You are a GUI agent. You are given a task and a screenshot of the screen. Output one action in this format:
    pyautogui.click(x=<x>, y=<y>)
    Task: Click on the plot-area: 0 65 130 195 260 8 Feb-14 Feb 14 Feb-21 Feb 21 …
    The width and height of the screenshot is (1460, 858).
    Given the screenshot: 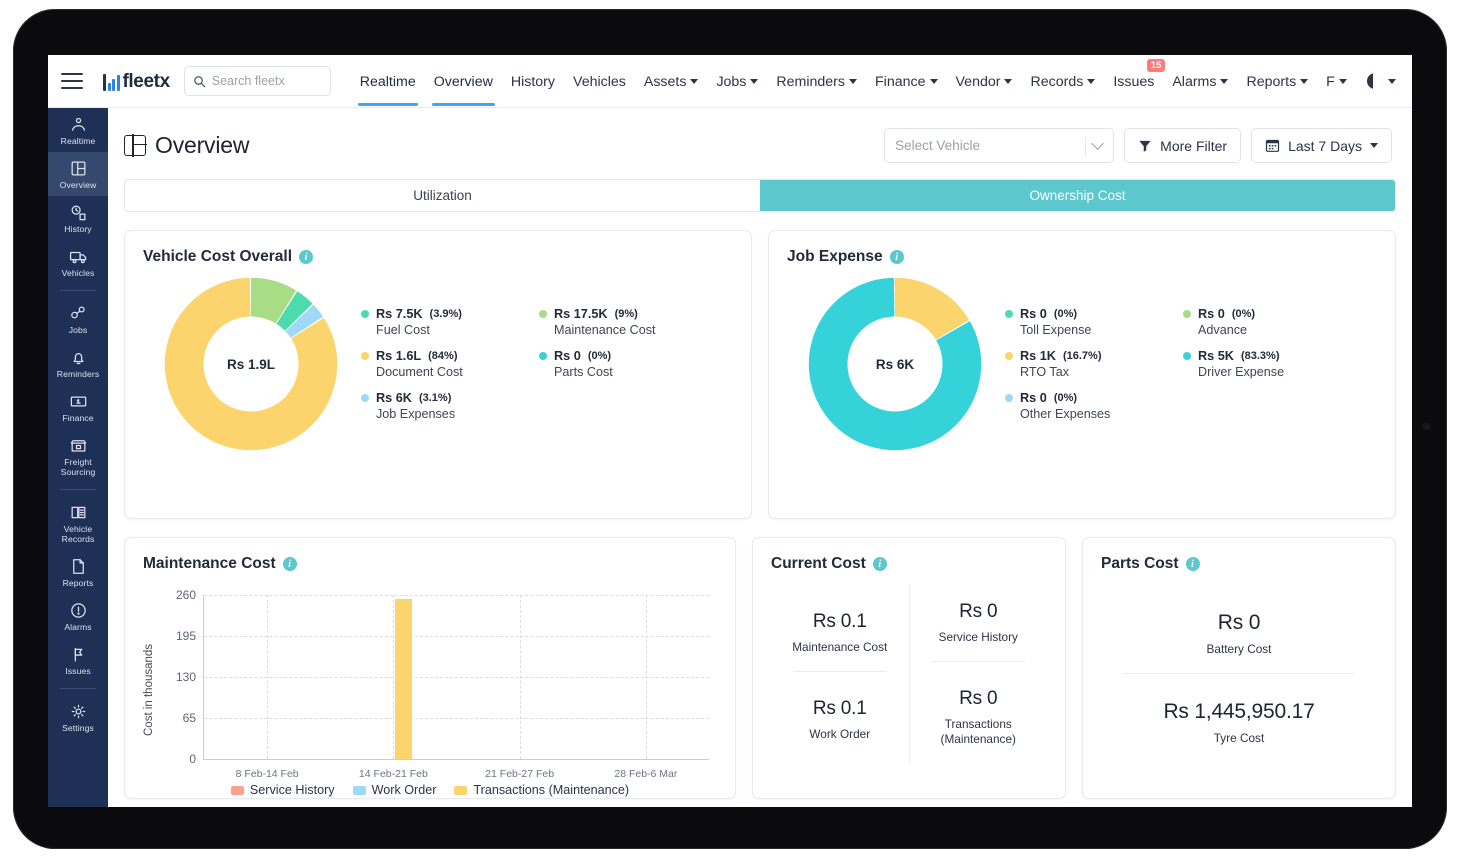 What is the action you would take?
    pyautogui.click(x=442, y=684)
    